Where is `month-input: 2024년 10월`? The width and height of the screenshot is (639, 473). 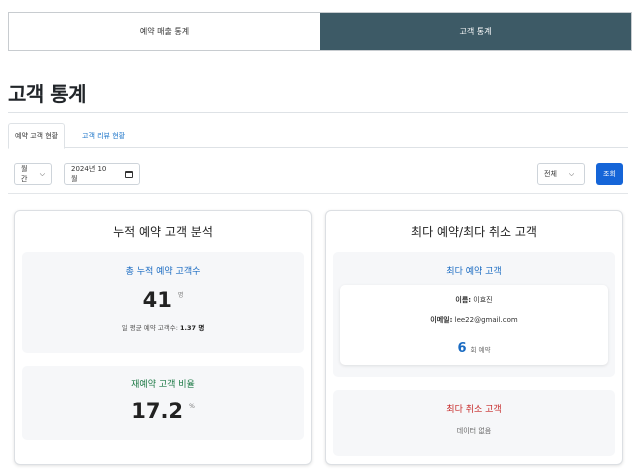
month-input: 2024년 10월 is located at coordinates (102, 174).